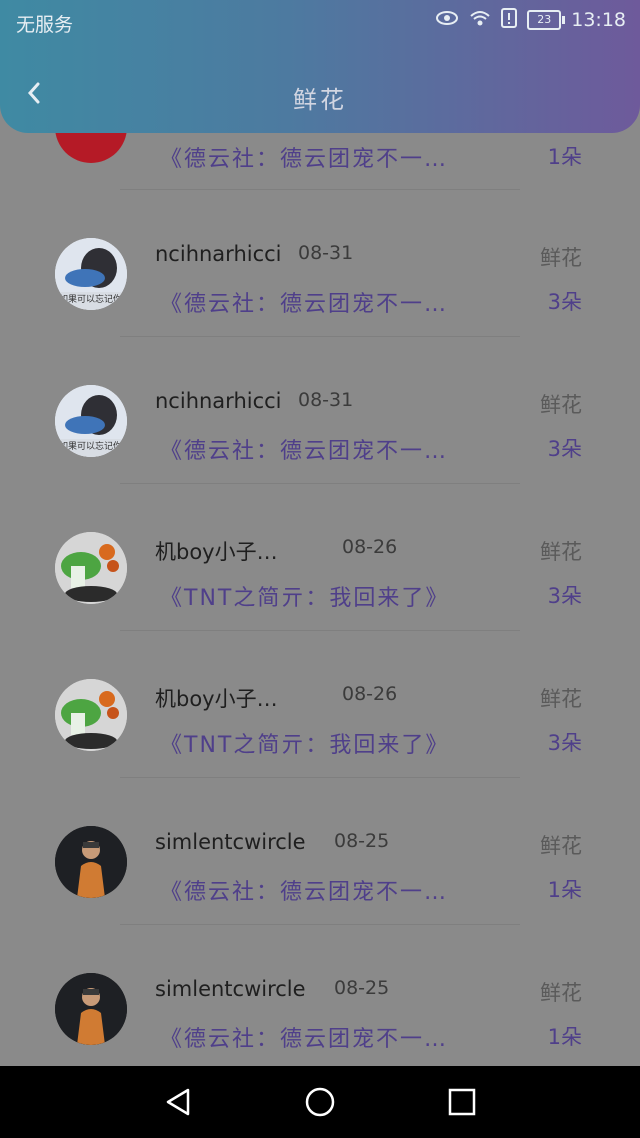  What do you see at coordinates (480, 20) in the screenshot?
I see `wifi-icon` at bounding box center [480, 20].